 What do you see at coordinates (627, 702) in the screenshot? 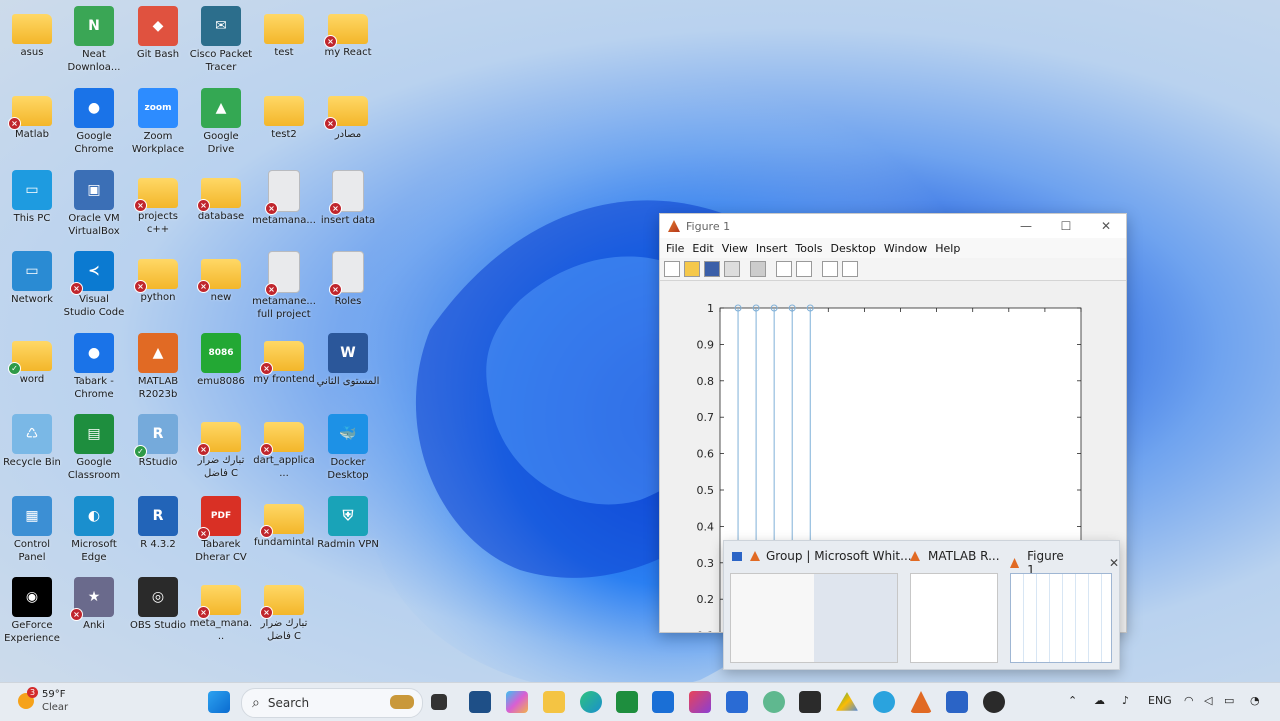
I see `classroom-icon` at bounding box center [627, 702].